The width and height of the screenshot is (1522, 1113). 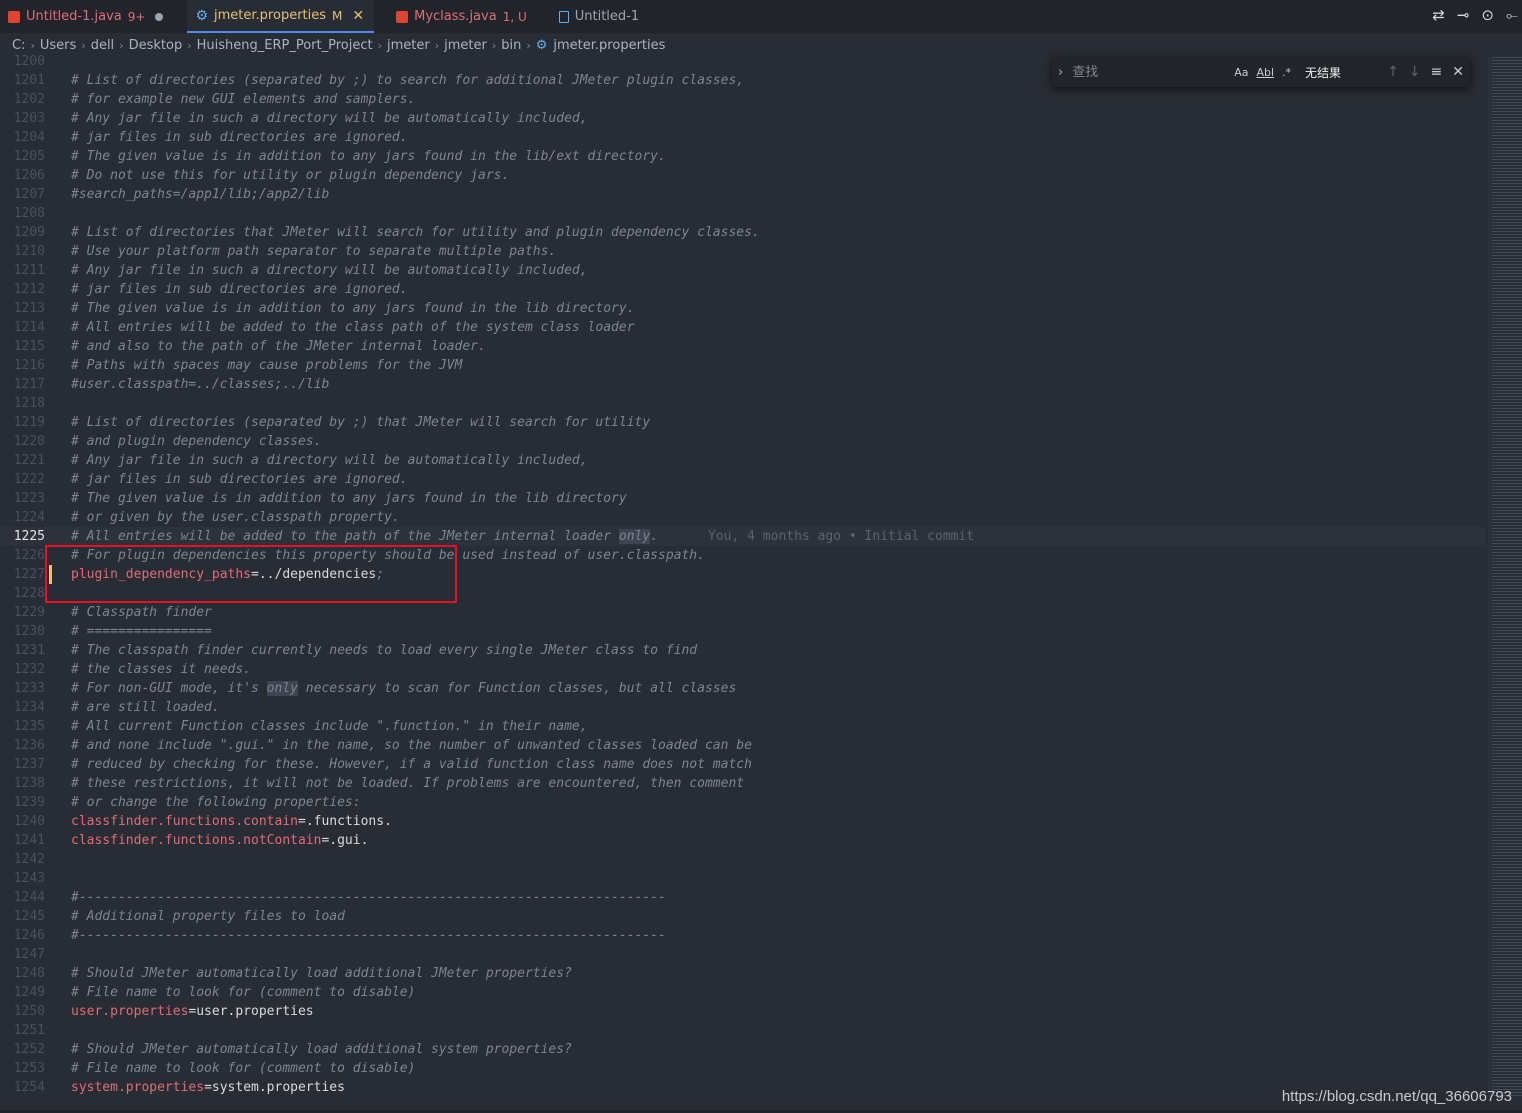 What do you see at coordinates (742, 593) in the screenshot?
I see `code-line: 1228` at bounding box center [742, 593].